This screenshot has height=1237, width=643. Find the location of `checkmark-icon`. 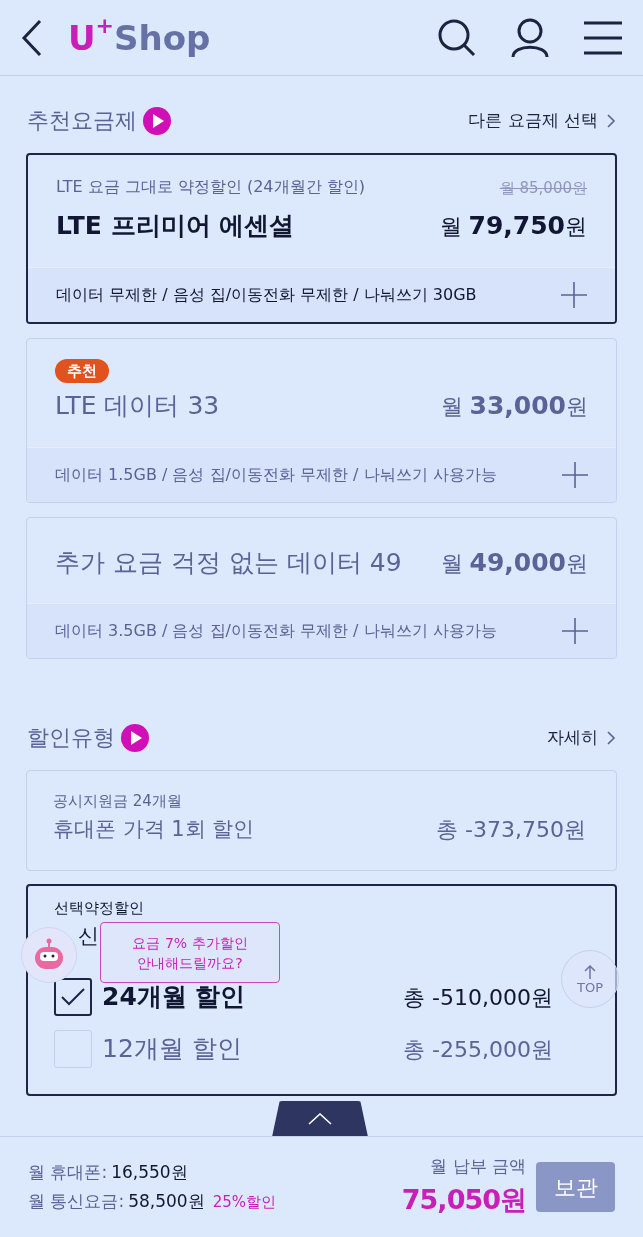

checkmark-icon is located at coordinates (73, 997).